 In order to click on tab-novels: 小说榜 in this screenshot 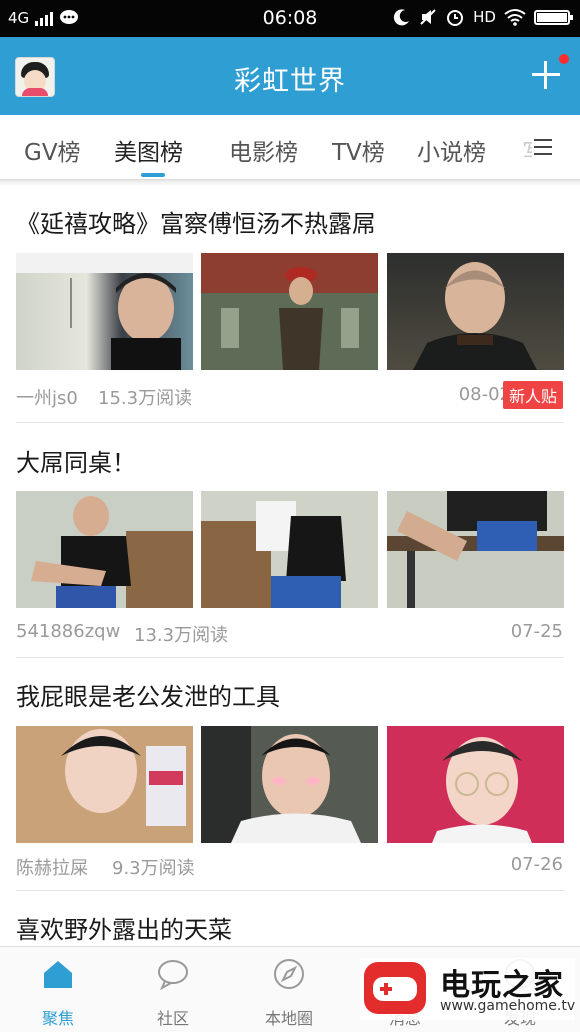, I will do `click(451, 150)`.